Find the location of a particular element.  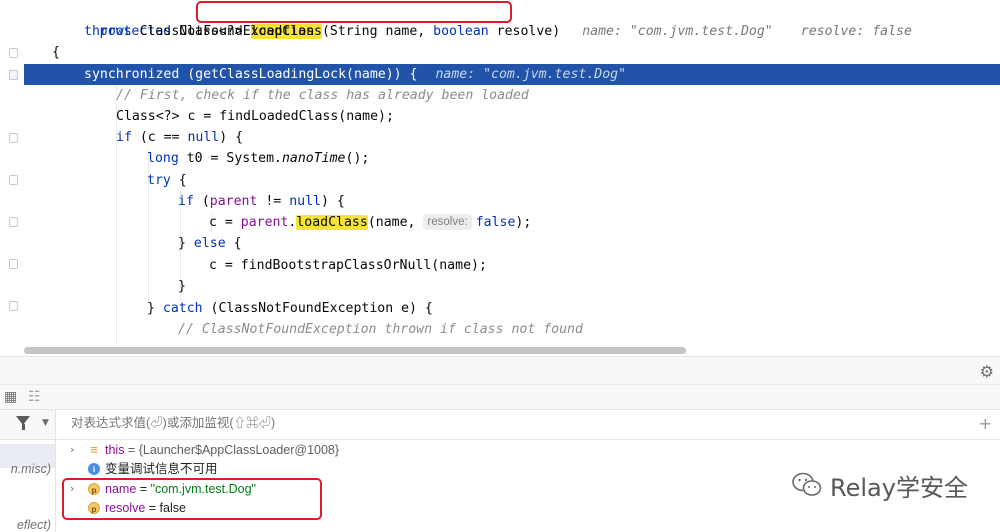

code-keyword: catch is located at coordinates (182, 308).